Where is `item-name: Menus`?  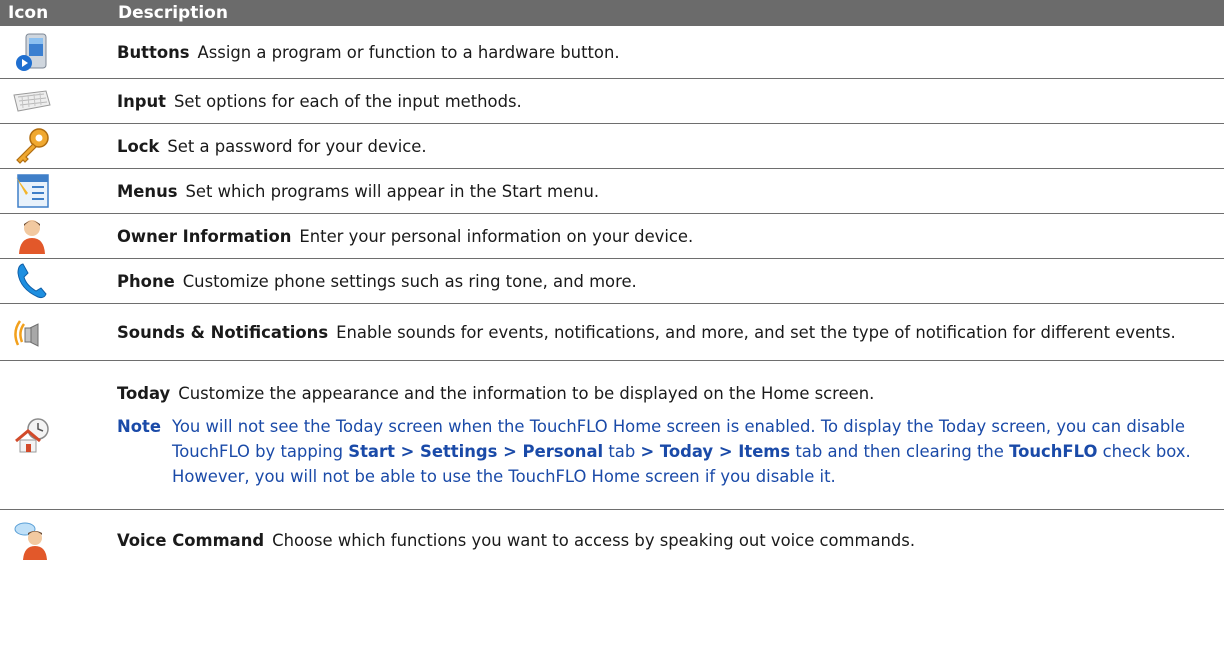 item-name: Menus is located at coordinates (147, 191).